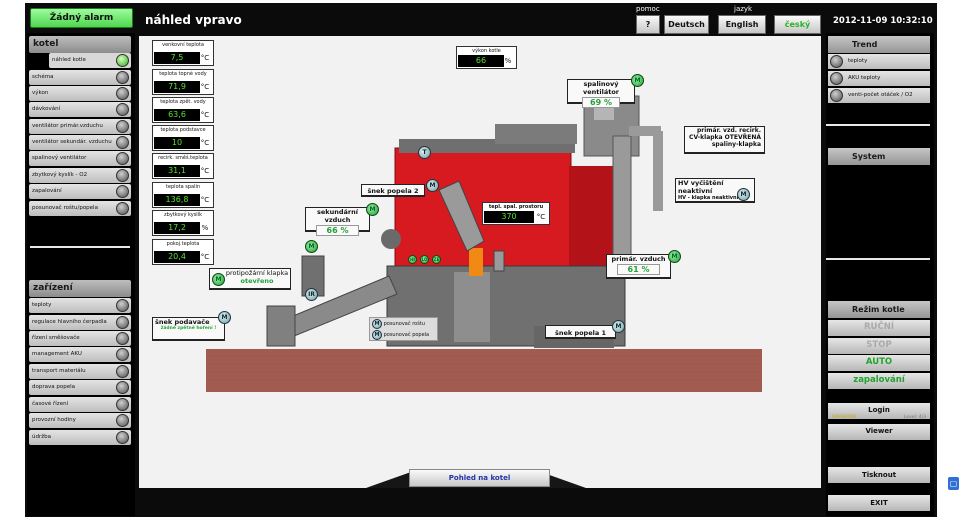 The width and height of the screenshot is (959, 519). I want to click on sidebar-item-udrzba: údržba, so click(80, 437).